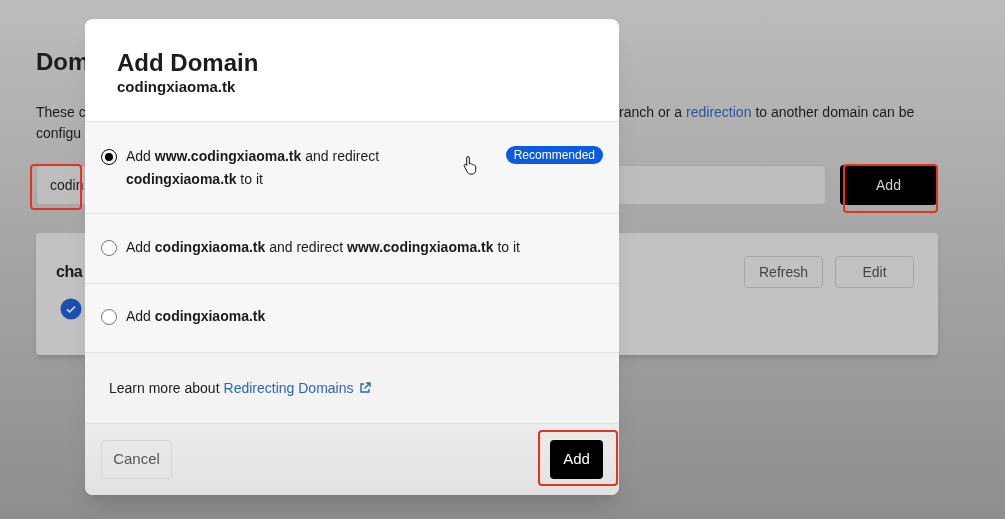 This screenshot has height=519, width=1005. Describe the element at coordinates (835, 112) in the screenshot. I see `description-text: to another domain can be` at that location.